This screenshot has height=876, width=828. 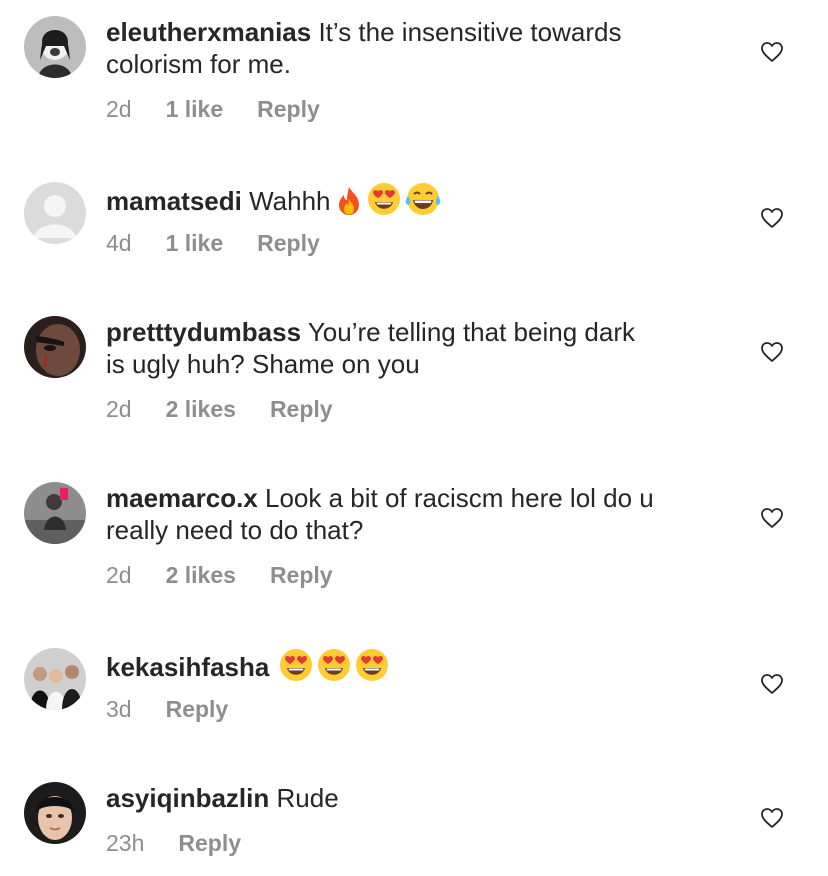 What do you see at coordinates (182, 498) in the screenshot?
I see `comment-username: maemarco.x` at bounding box center [182, 498].